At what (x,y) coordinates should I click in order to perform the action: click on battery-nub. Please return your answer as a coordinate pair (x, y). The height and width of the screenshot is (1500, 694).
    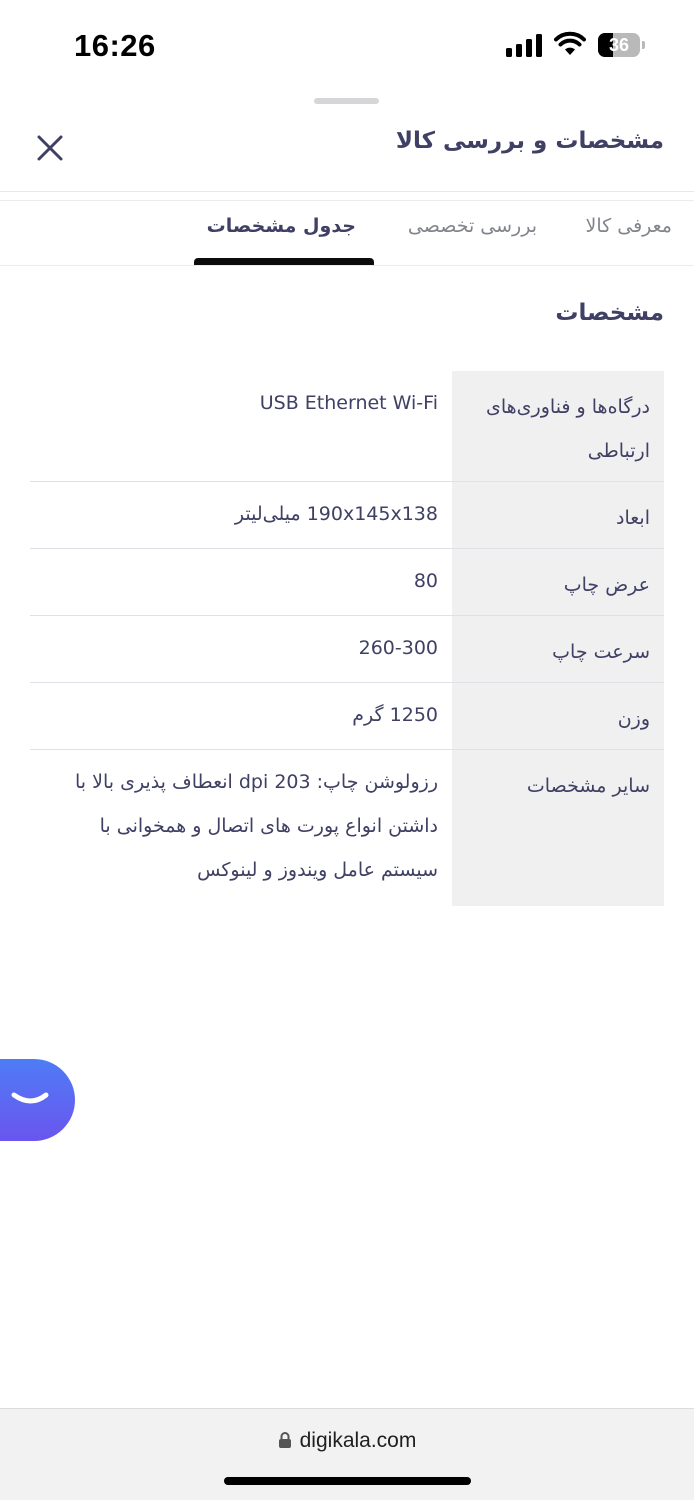
    Looking at the image, I should click on (643, 45).